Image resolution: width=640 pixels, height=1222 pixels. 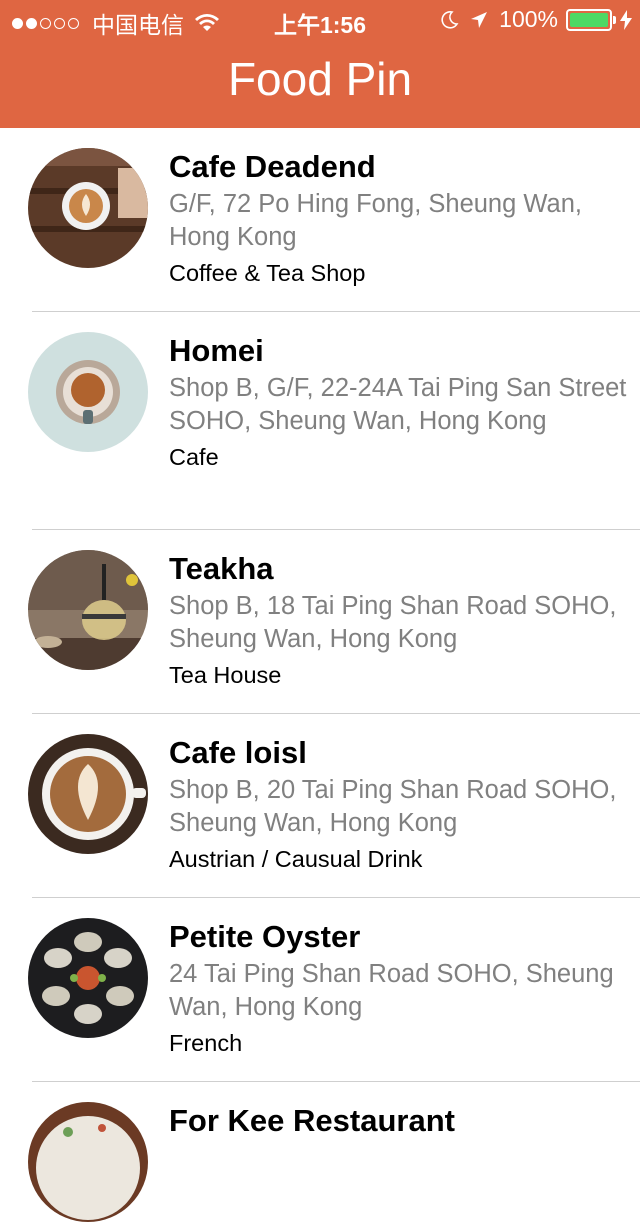 What do you see at coordinates (626, 19) in the screenshot?
I see `charging-bolt-icon` at bounding box center [626, 19].